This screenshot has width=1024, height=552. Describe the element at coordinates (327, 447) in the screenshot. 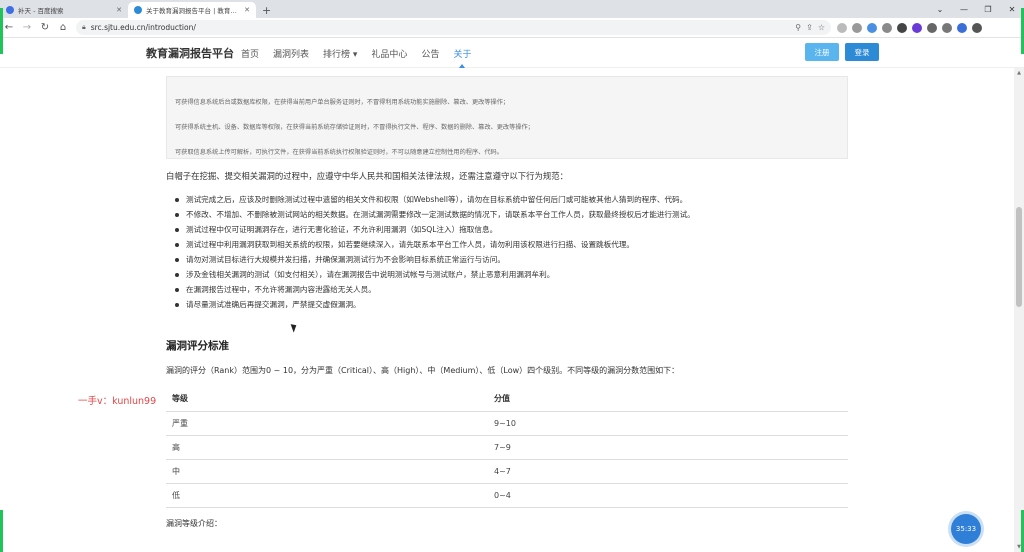

I see `level-cell: 高` at that location.